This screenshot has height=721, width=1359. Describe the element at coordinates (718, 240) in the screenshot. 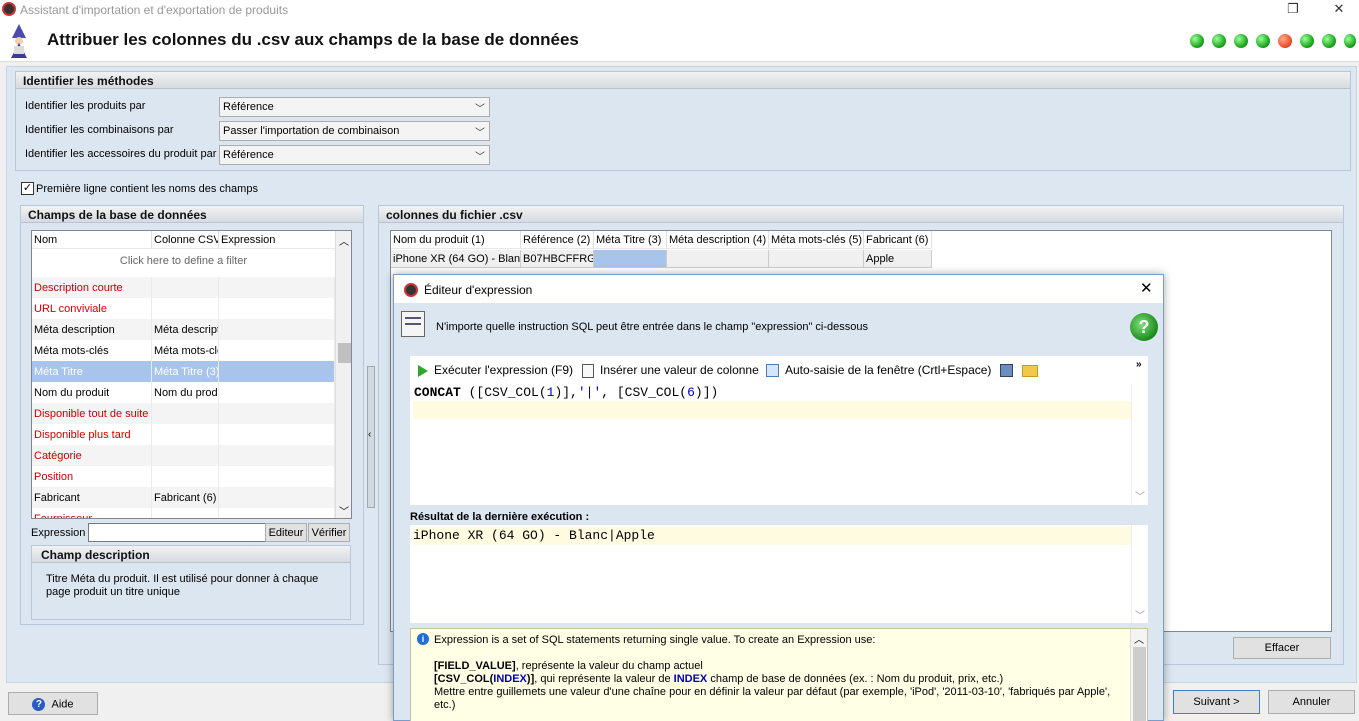

I see `csv-col-header: Méta description (4)` at that location.